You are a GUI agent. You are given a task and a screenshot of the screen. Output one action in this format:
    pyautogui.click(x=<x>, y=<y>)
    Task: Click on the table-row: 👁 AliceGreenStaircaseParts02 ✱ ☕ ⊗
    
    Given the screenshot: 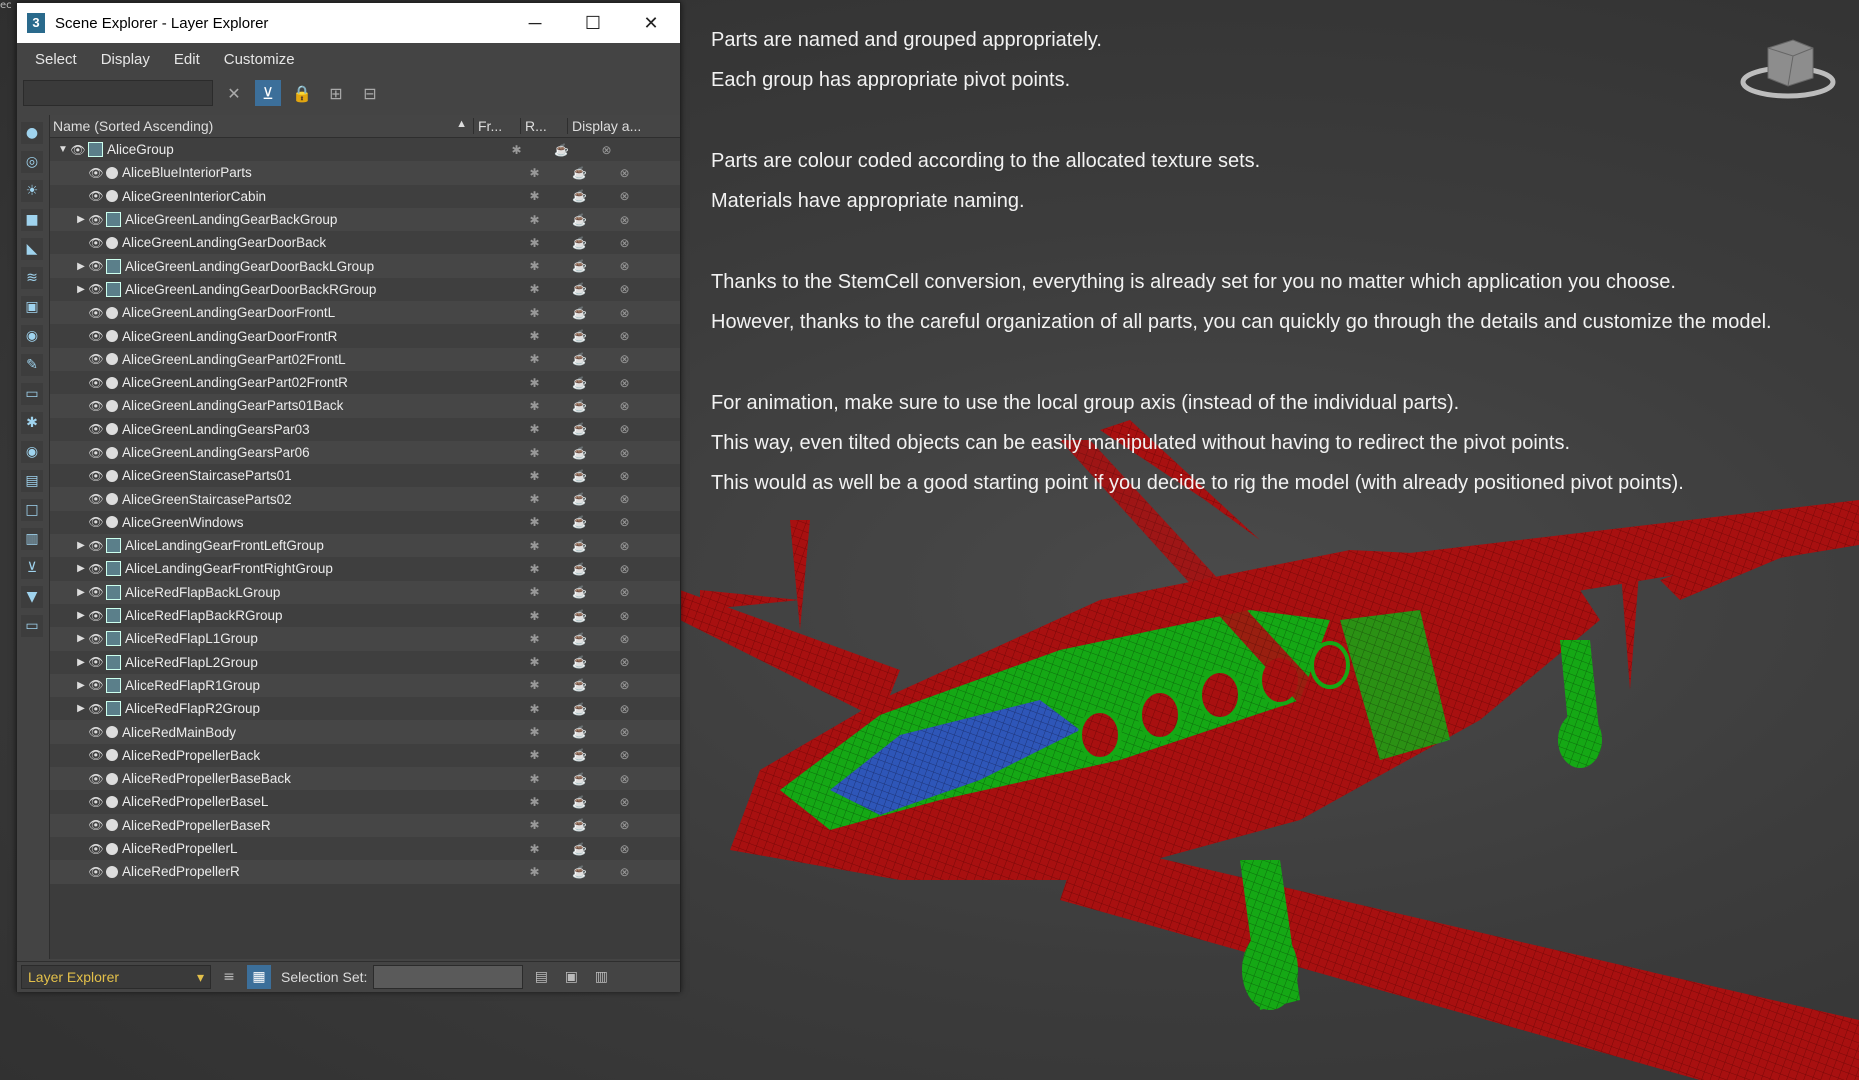 What is the action you would take?
    pyautogui.click(x=365, y=499)
    